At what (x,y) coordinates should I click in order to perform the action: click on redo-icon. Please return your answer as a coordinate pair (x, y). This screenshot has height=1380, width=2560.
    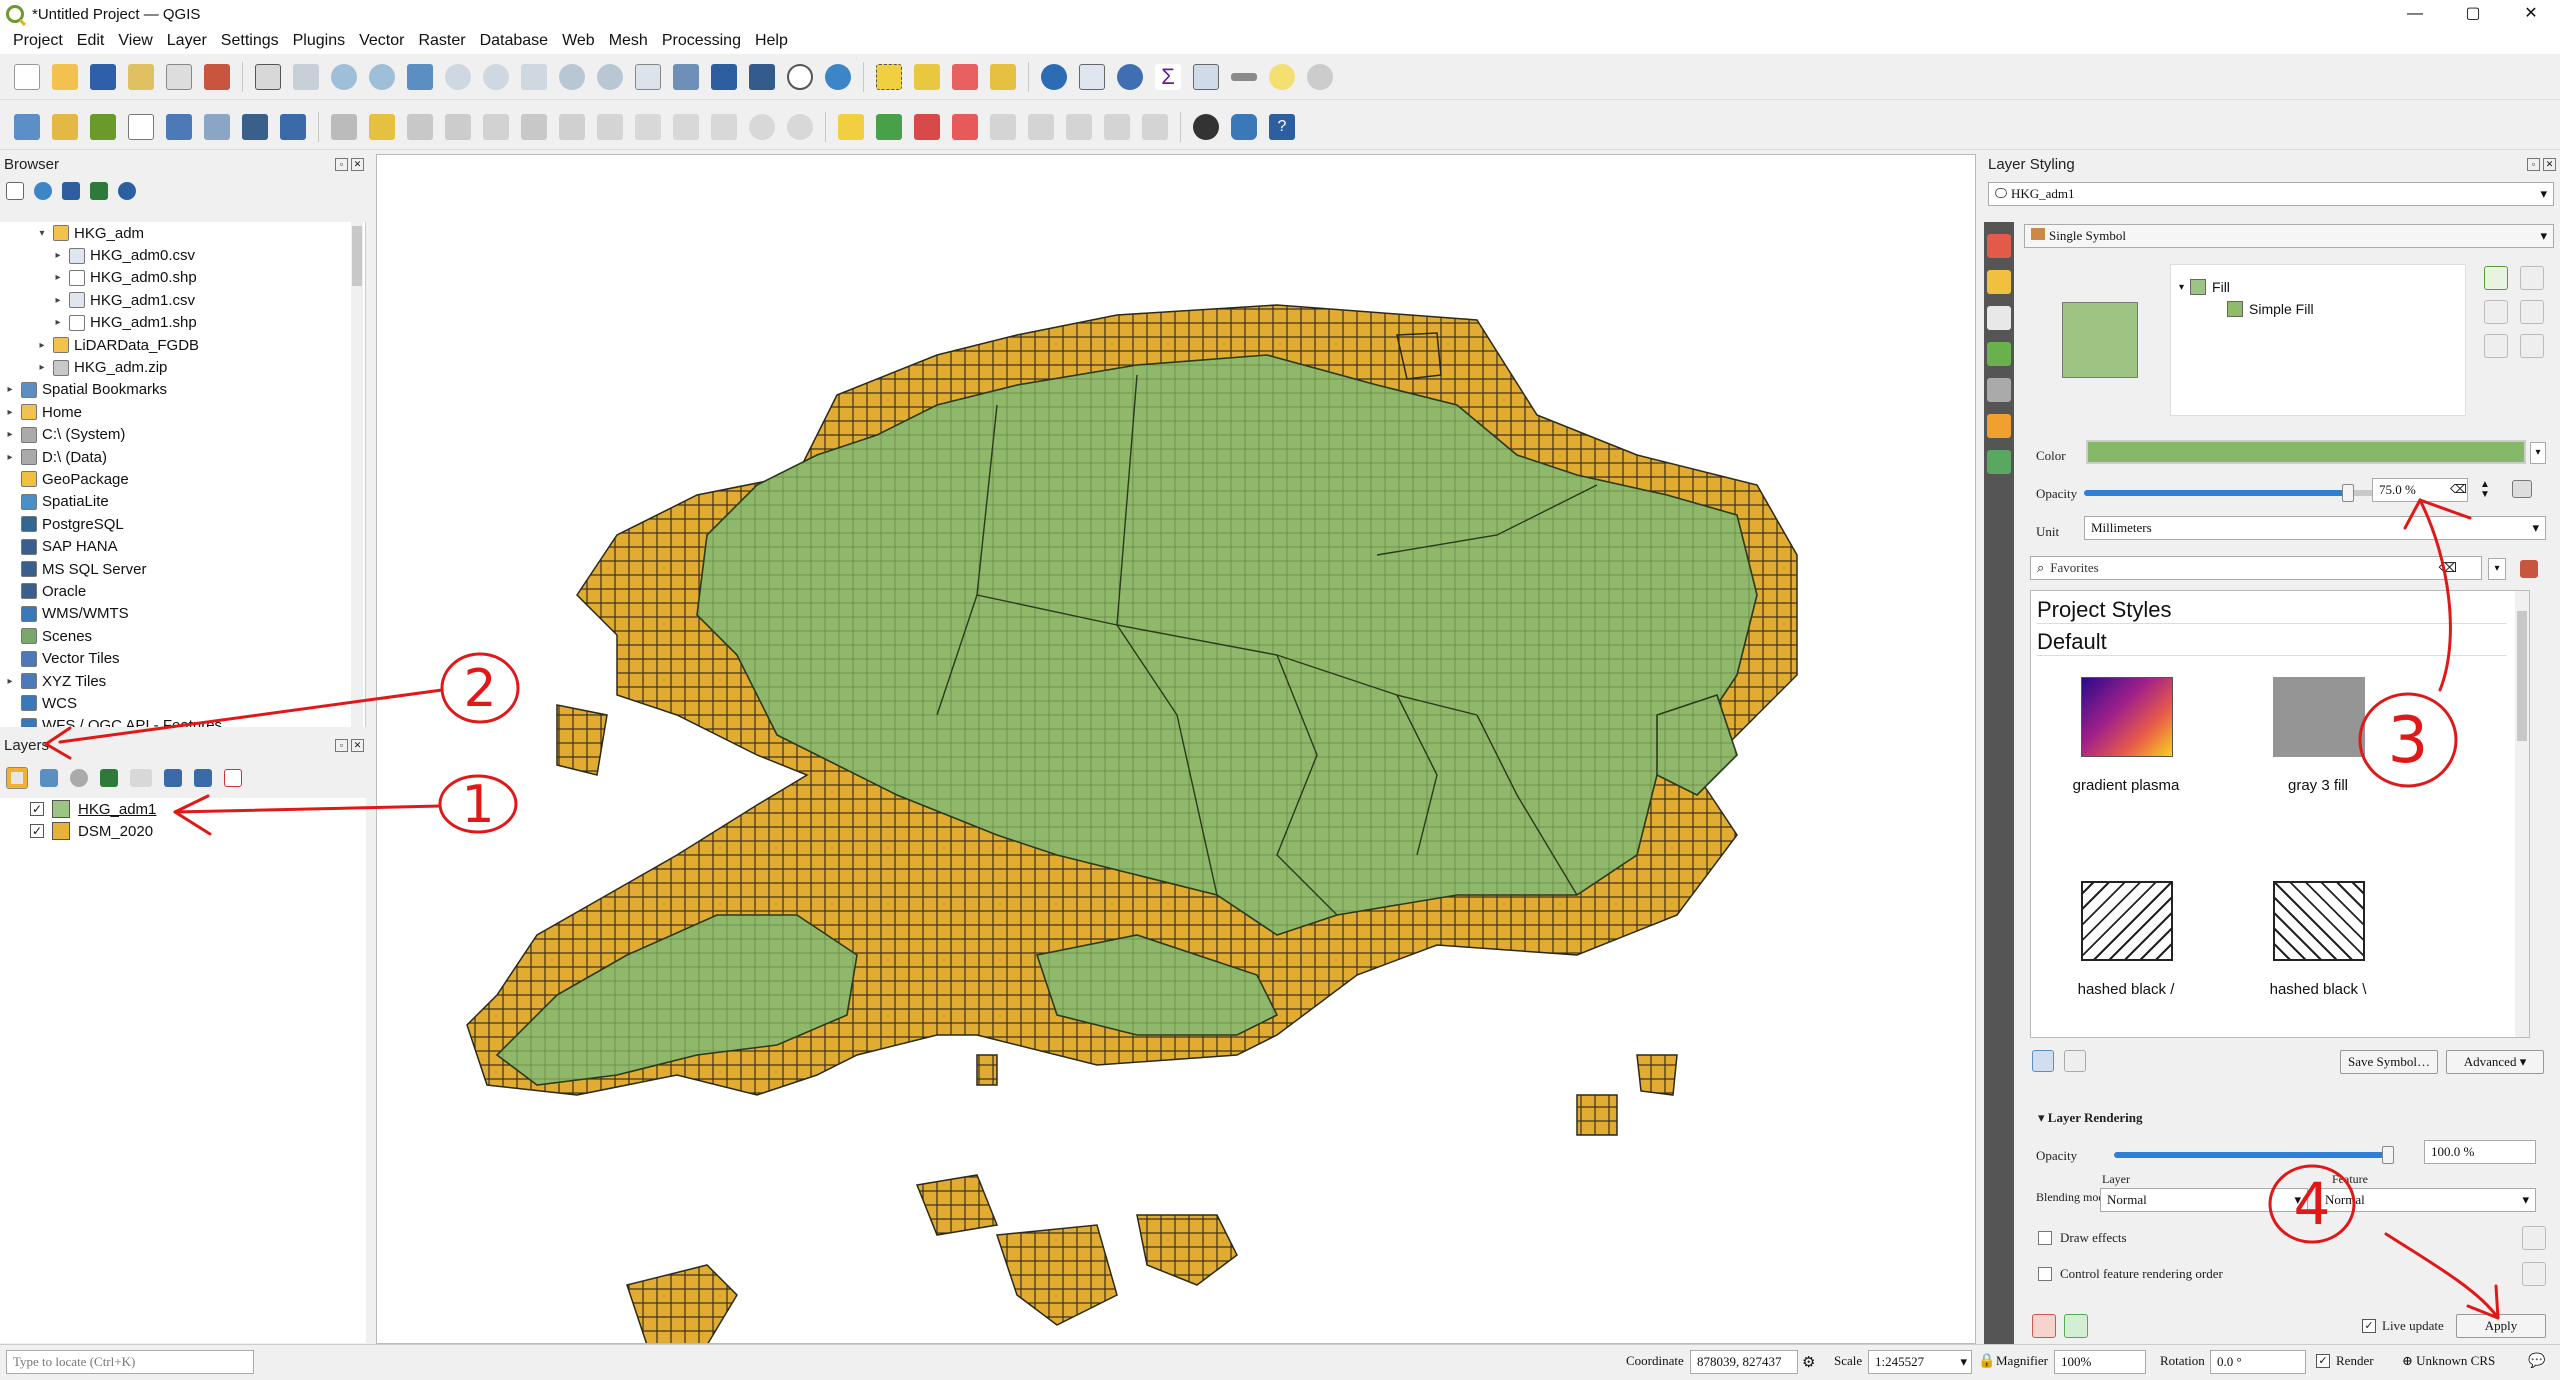
    Looking at the image, I should click on (800, 126).